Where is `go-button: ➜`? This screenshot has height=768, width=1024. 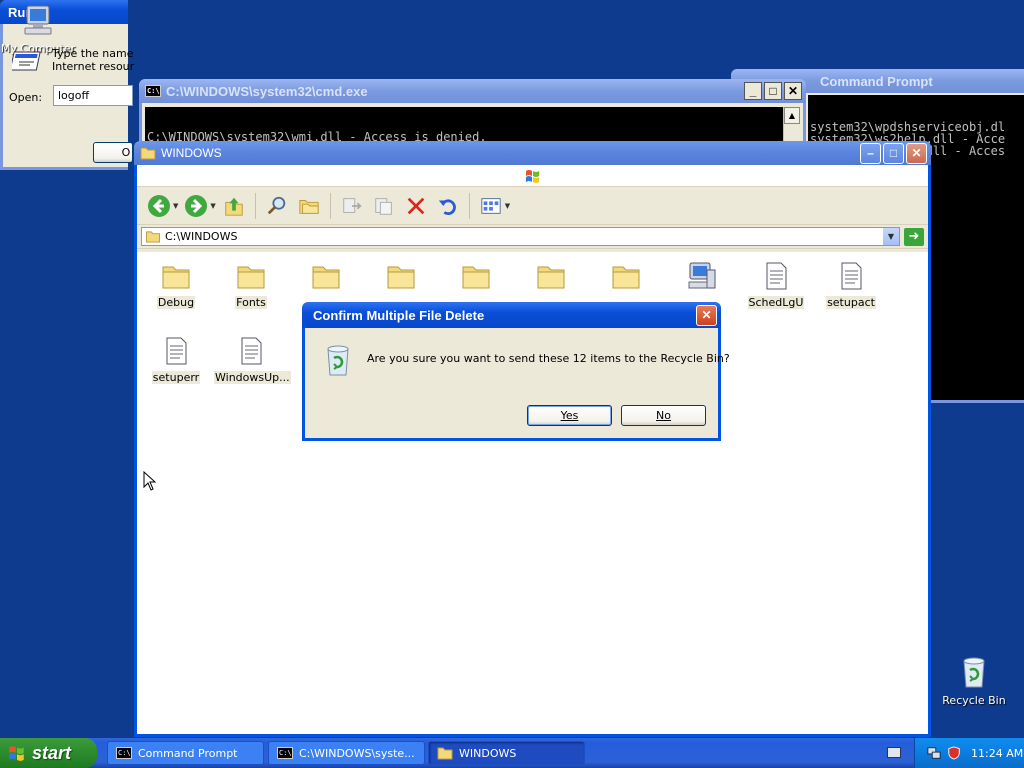
go-button: ➜ is located at coordinates (914, 236).